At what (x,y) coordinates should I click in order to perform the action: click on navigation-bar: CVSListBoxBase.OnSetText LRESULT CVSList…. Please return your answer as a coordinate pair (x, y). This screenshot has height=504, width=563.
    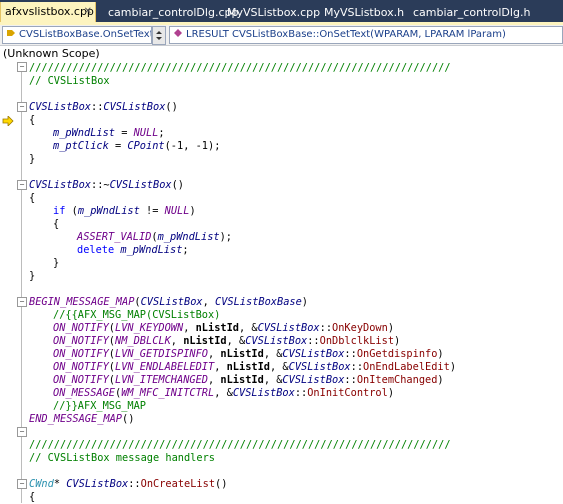
    Looking at the image, I should click on (281, 35).